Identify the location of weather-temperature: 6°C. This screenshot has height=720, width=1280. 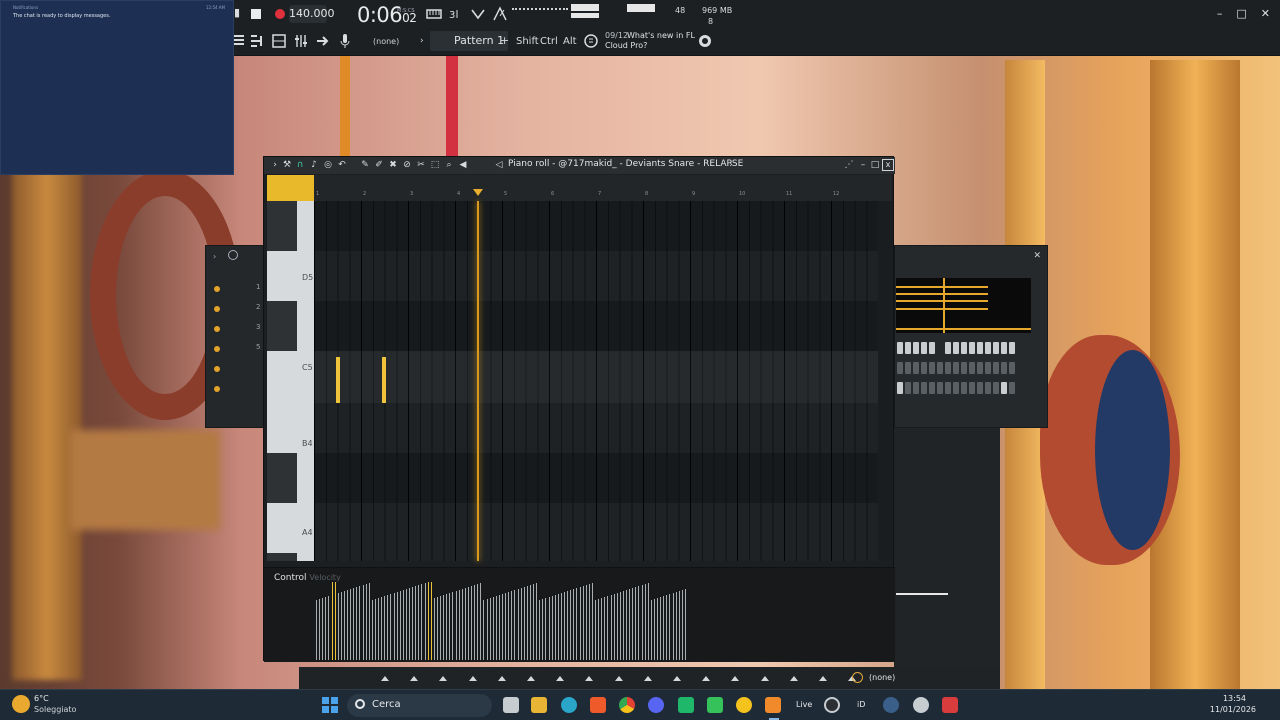
(41, 698).